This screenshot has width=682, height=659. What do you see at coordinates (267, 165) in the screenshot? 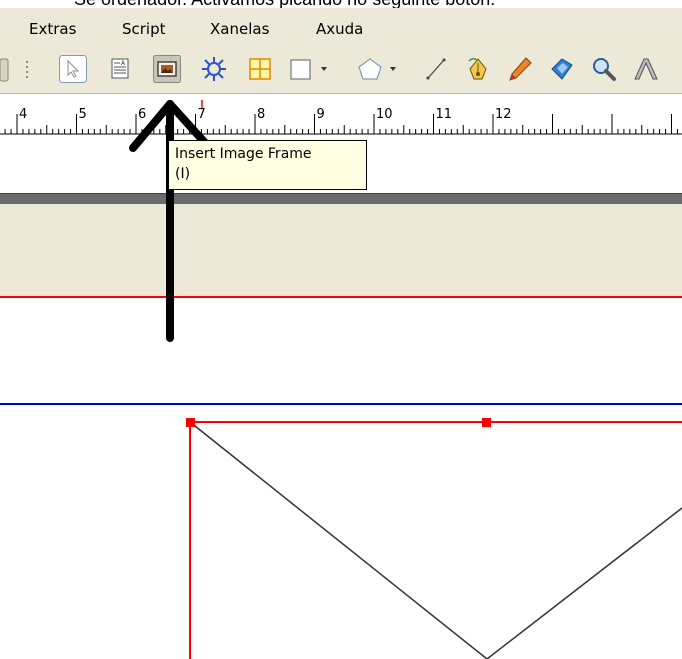
I see `tooltip: Insert Image Frame (I)` at bounding box center [267, 165].